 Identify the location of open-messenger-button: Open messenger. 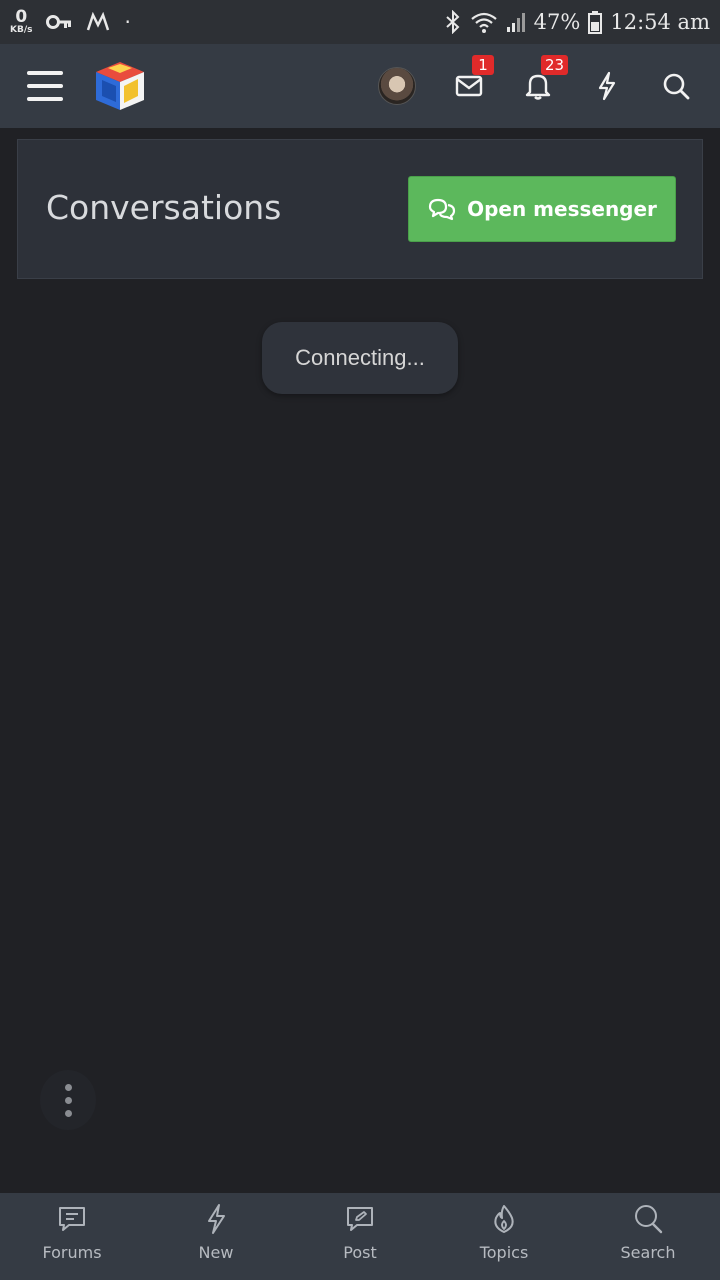
(542, 209).